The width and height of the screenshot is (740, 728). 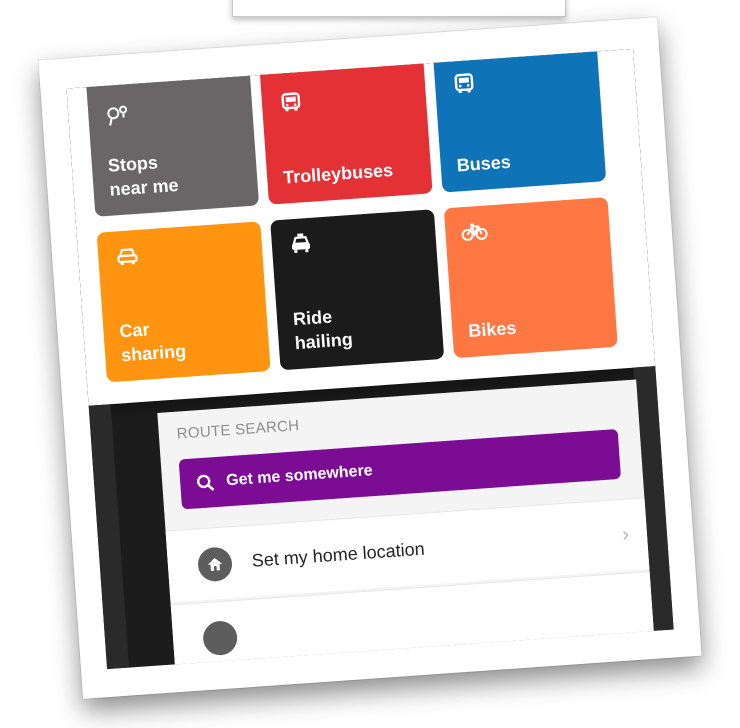 What do you see at coordinates (220, 637) in the screenshot?
I see `list-item-icon` at bounding box center [220, 637].